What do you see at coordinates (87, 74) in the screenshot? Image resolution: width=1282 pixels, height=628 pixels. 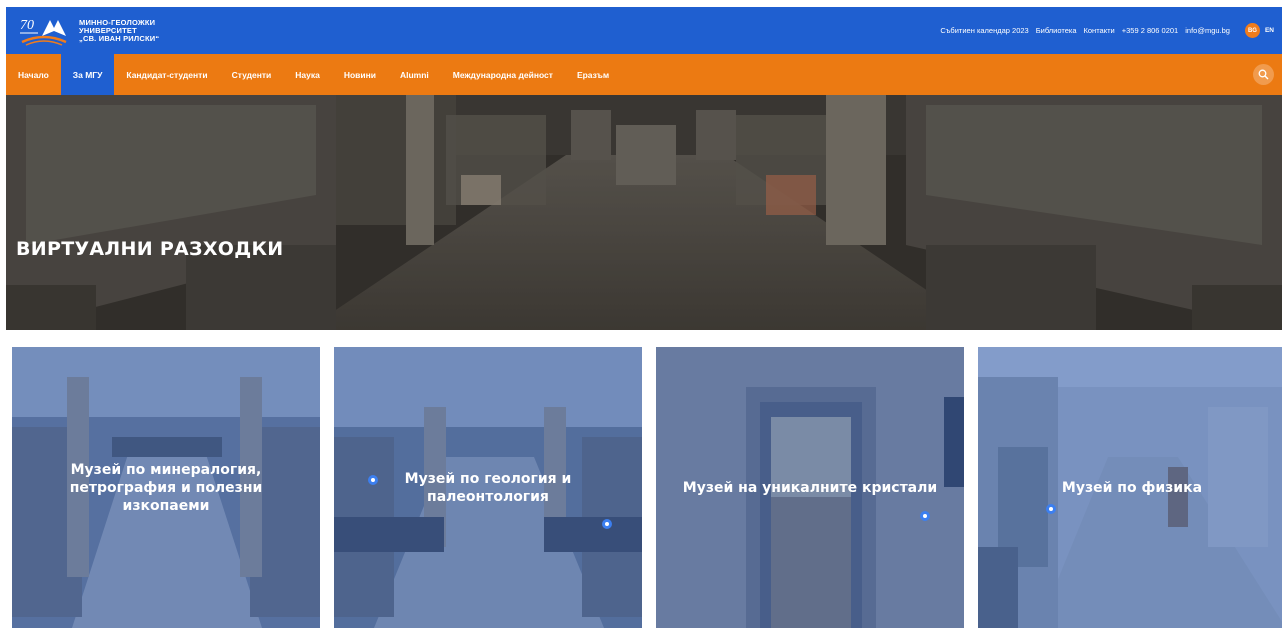 I see `nav-item-about: За МГУ` at bounding box center [87, 74].